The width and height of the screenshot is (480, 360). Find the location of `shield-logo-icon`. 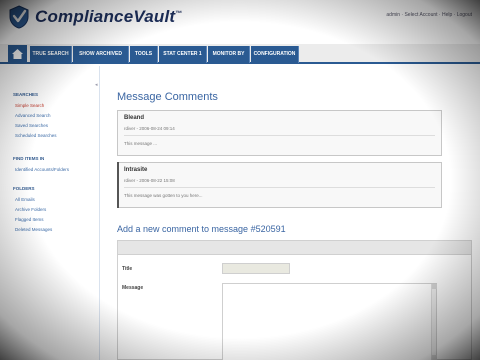

shield-logo-icon is located at coordinates (19, 17).